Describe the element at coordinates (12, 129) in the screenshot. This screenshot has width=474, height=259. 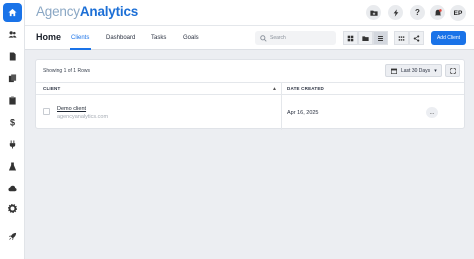
I see `left-sidebar: $` at that location.